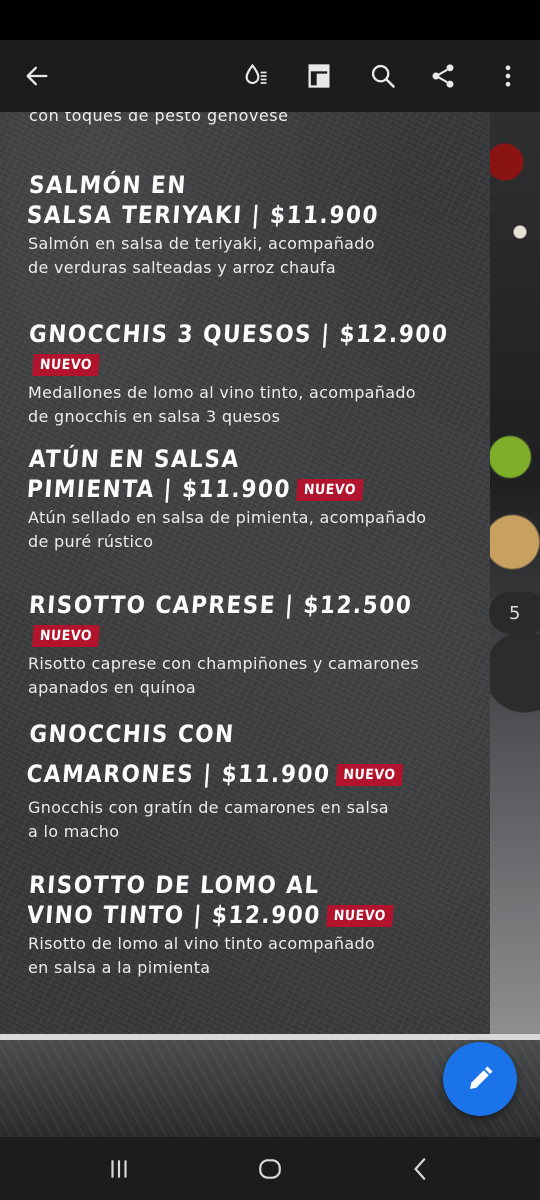 The height and width of the screenshot is (1200, 540). I want to click on item-desc-partial: con toques de pesto genovese, so click(159, 118).